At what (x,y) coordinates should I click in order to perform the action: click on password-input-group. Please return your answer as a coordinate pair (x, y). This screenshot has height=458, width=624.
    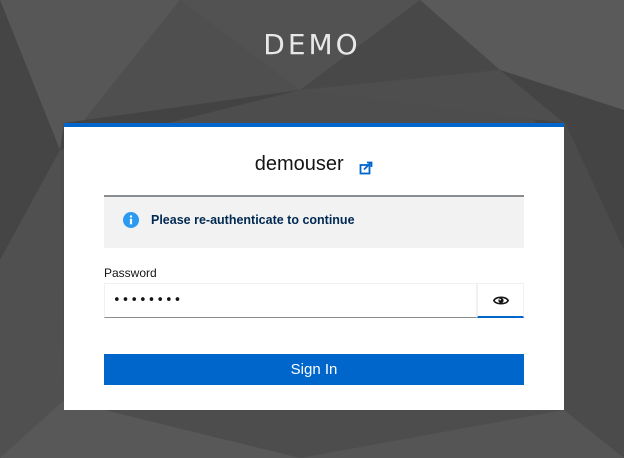
    Looking at the image, I should click on (314, 300).